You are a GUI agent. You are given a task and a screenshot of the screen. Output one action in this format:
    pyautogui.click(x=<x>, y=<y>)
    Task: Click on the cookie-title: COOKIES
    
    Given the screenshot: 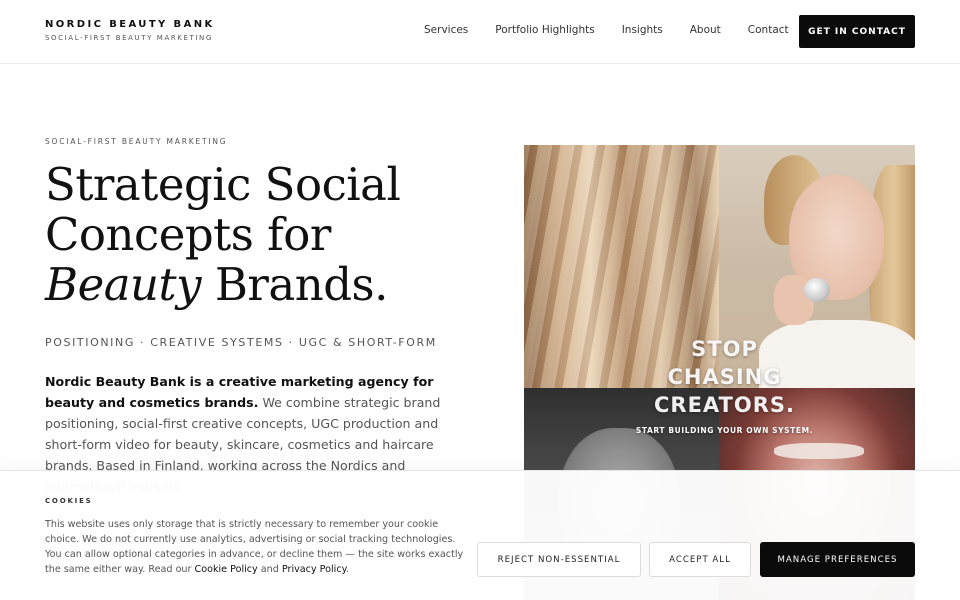 What is the action you would take?
    pyautogui.click(x=69, y=501)
    